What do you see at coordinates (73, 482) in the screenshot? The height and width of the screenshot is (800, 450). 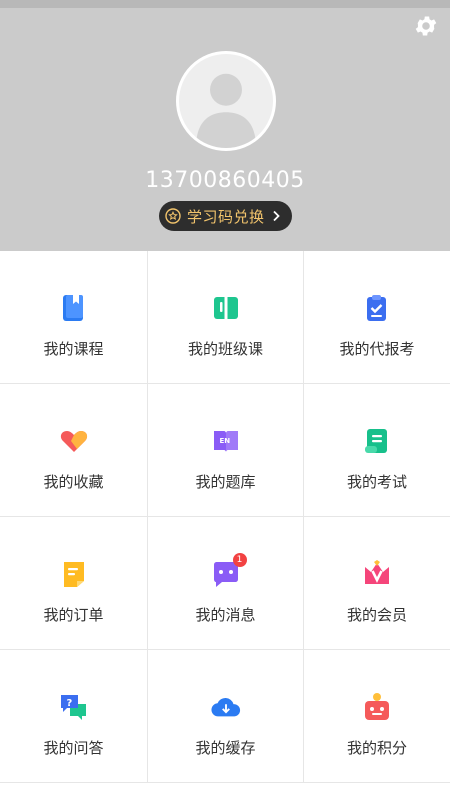 I see `menu-item-label: 我的收藏` at bounding box center [73, 482].